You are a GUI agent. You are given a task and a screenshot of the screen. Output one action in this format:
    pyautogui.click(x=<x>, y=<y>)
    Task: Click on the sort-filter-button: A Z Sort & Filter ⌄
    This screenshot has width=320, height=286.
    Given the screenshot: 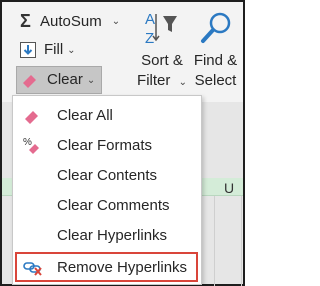 What is the action you would take?
    pyautogui.click(x=162, y=51)
    